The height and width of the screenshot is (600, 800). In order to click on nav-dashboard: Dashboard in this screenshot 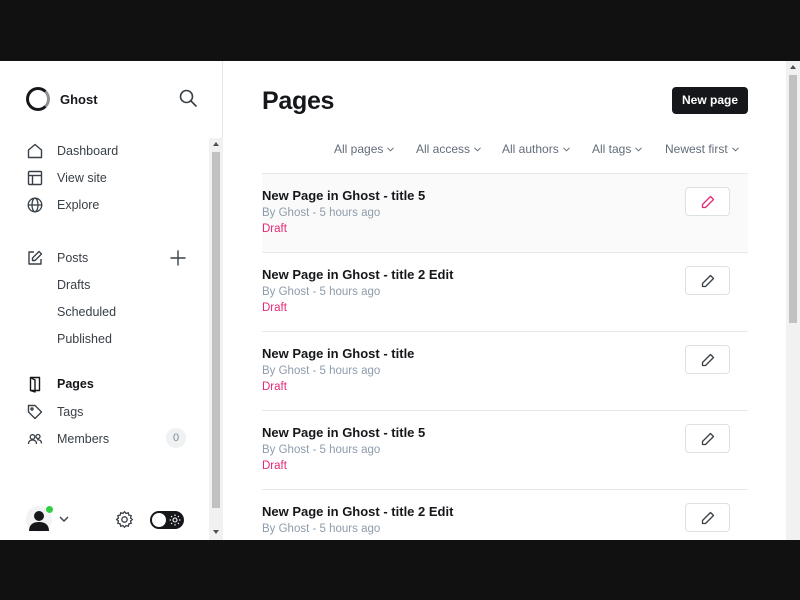, I will do `click(72, 151)`.